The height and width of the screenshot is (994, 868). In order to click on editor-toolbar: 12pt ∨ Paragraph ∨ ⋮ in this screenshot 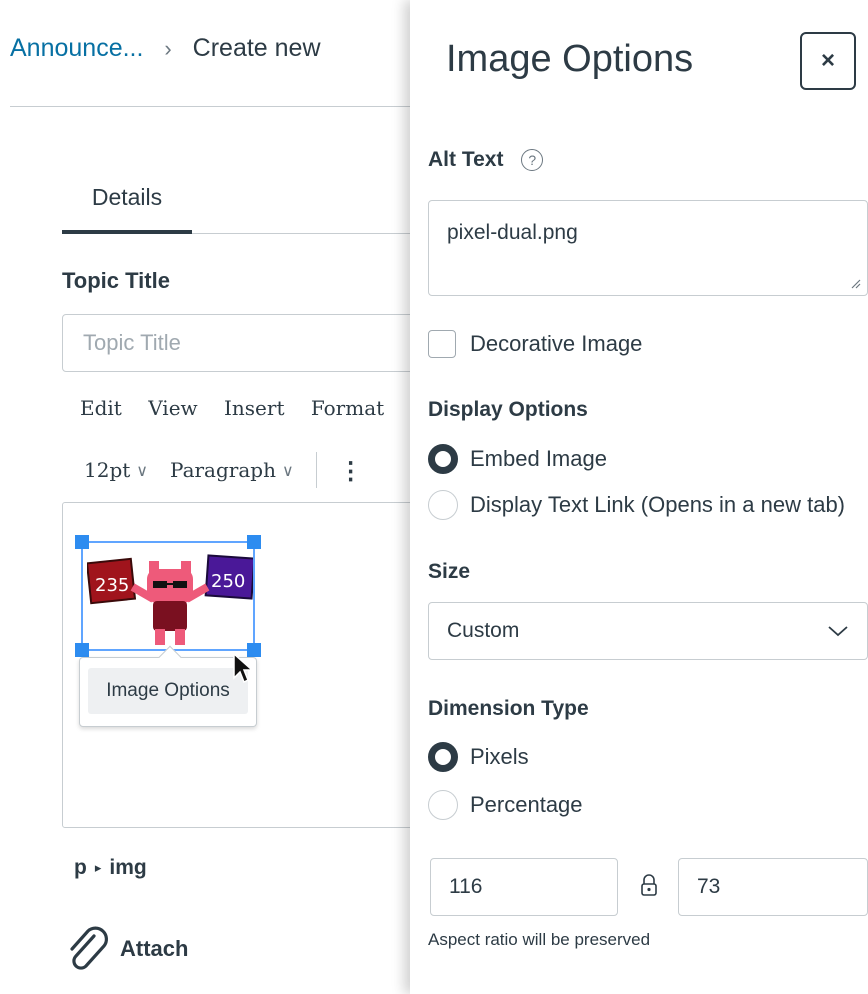, I will do `click(223, 470)`.